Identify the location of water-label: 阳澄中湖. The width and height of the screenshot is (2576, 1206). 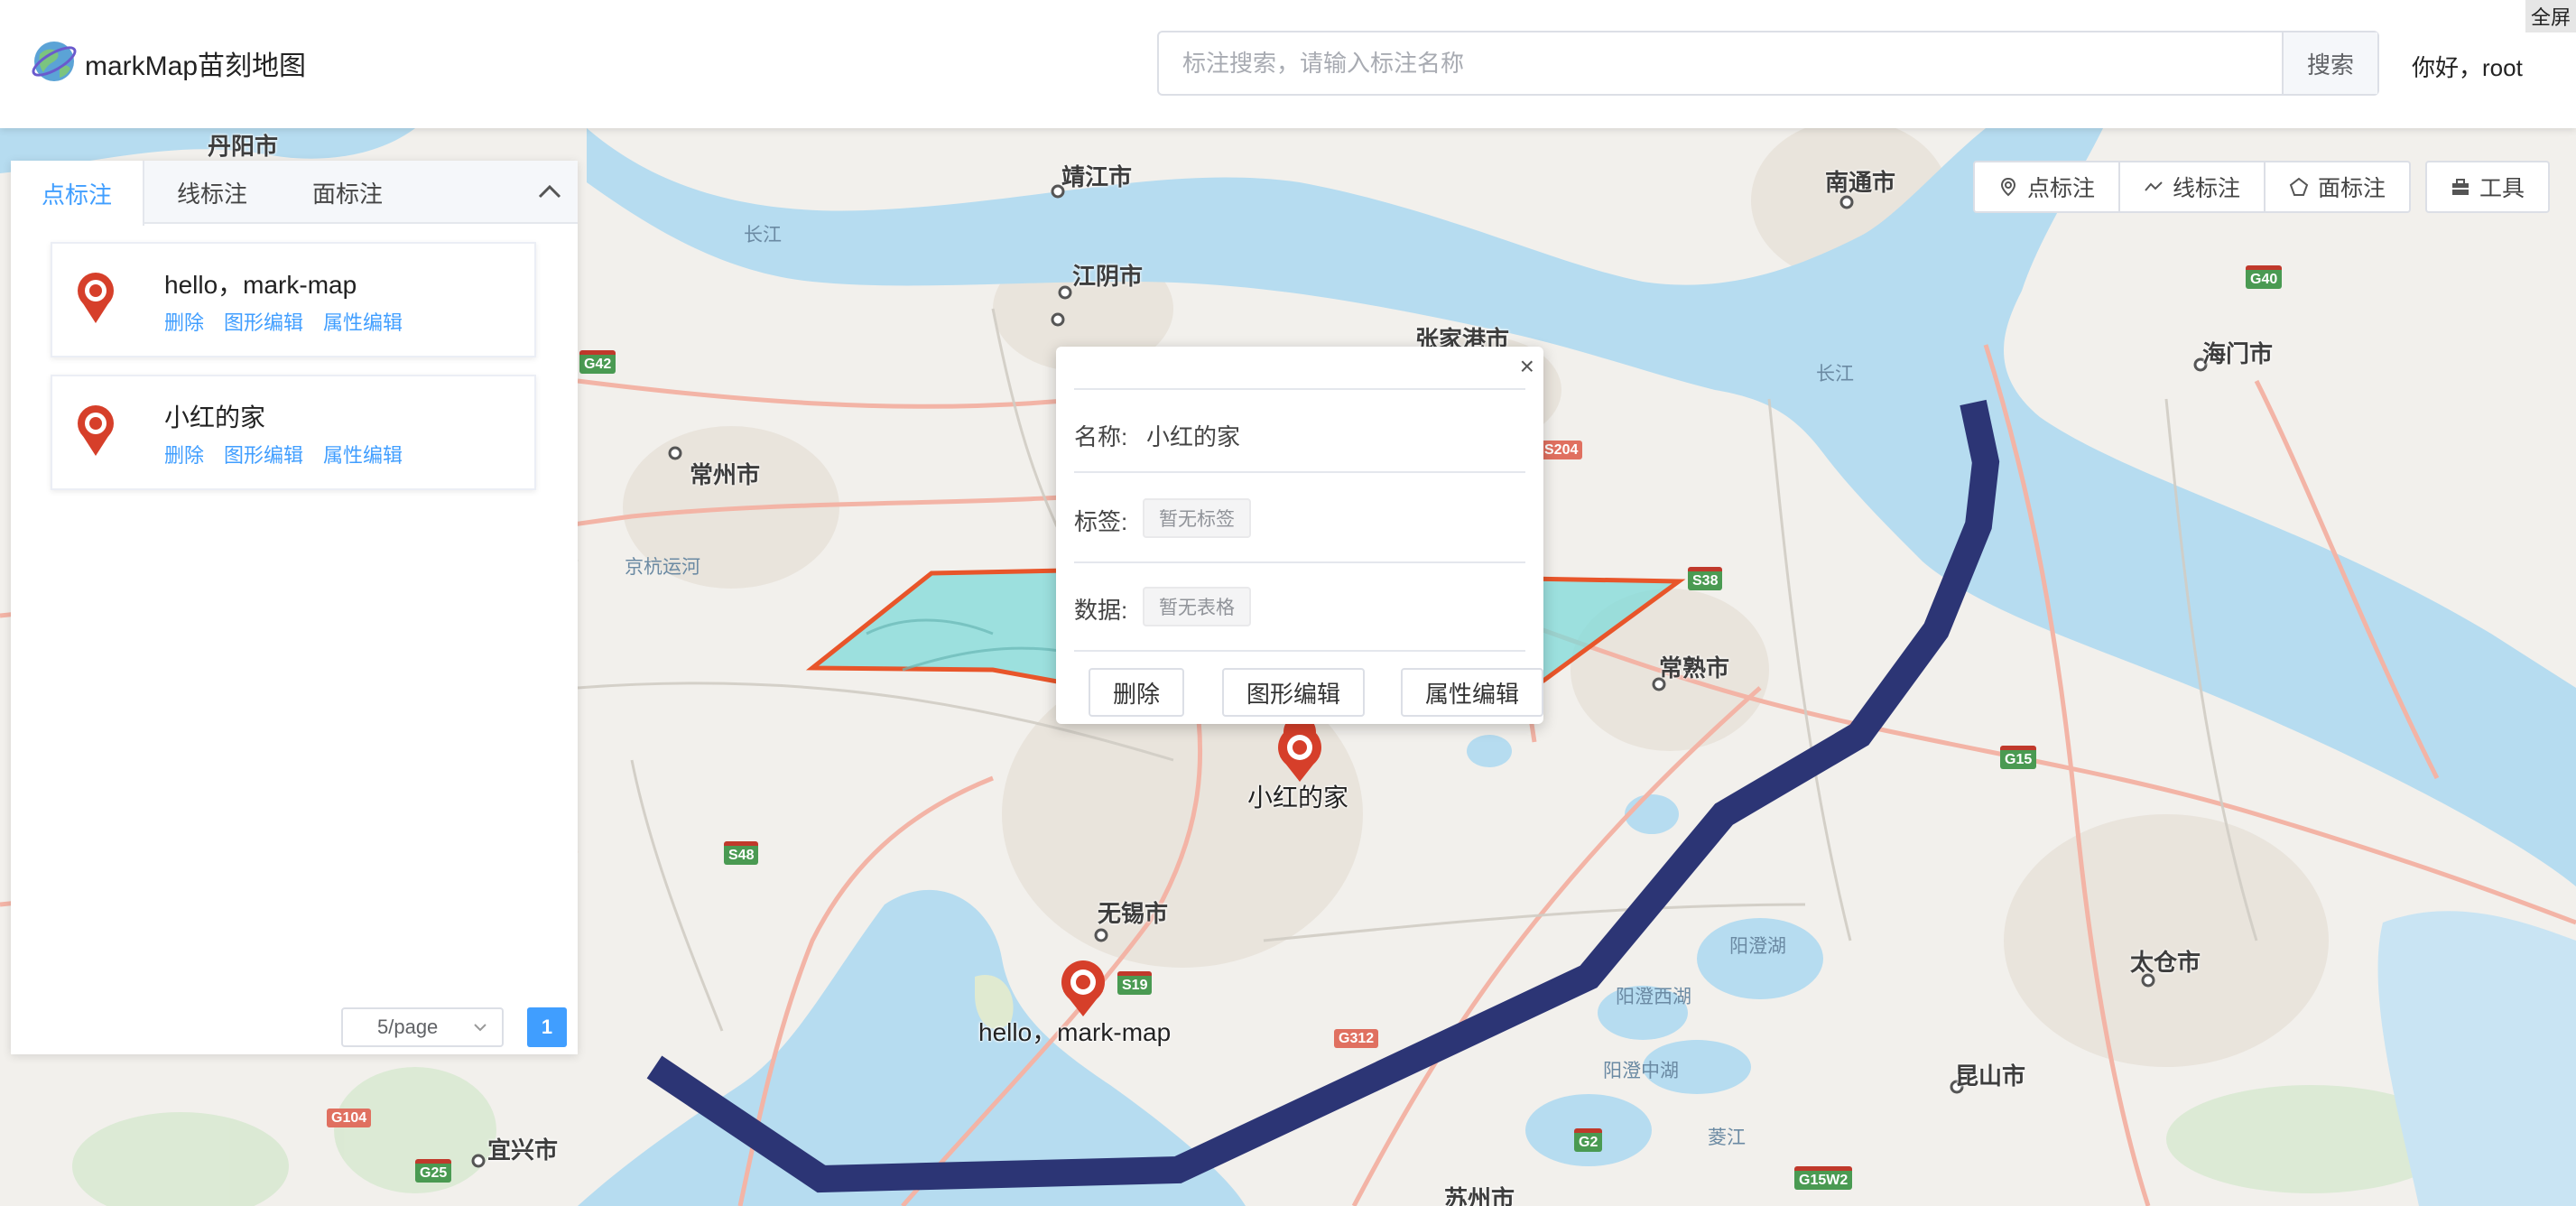
(1641, 1071).